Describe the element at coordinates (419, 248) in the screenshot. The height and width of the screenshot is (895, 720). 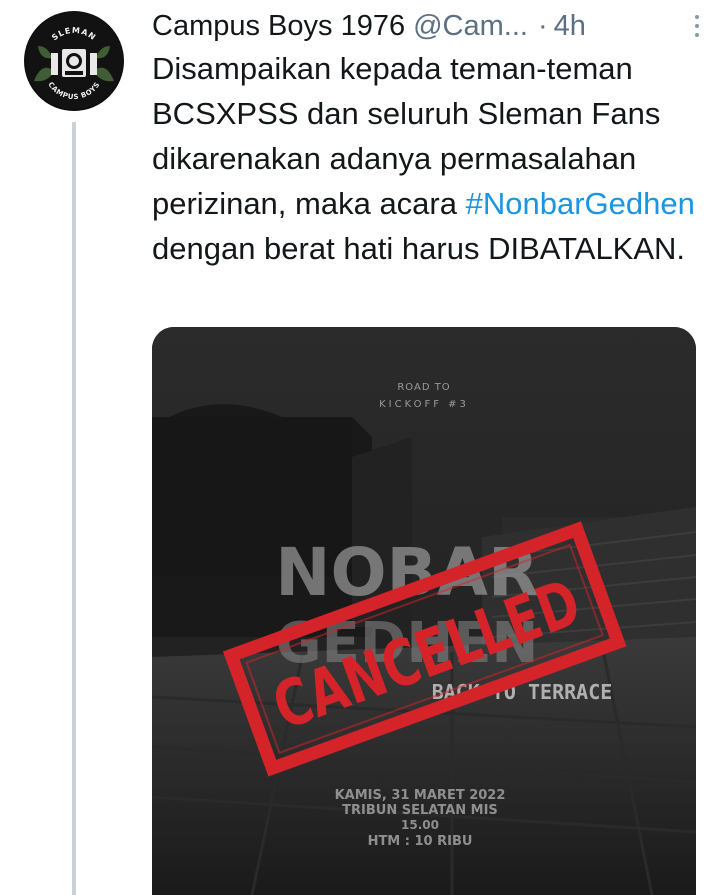
I see `tweet-text-after: dengan berat hati harus DIBATALKAN.` at that location.